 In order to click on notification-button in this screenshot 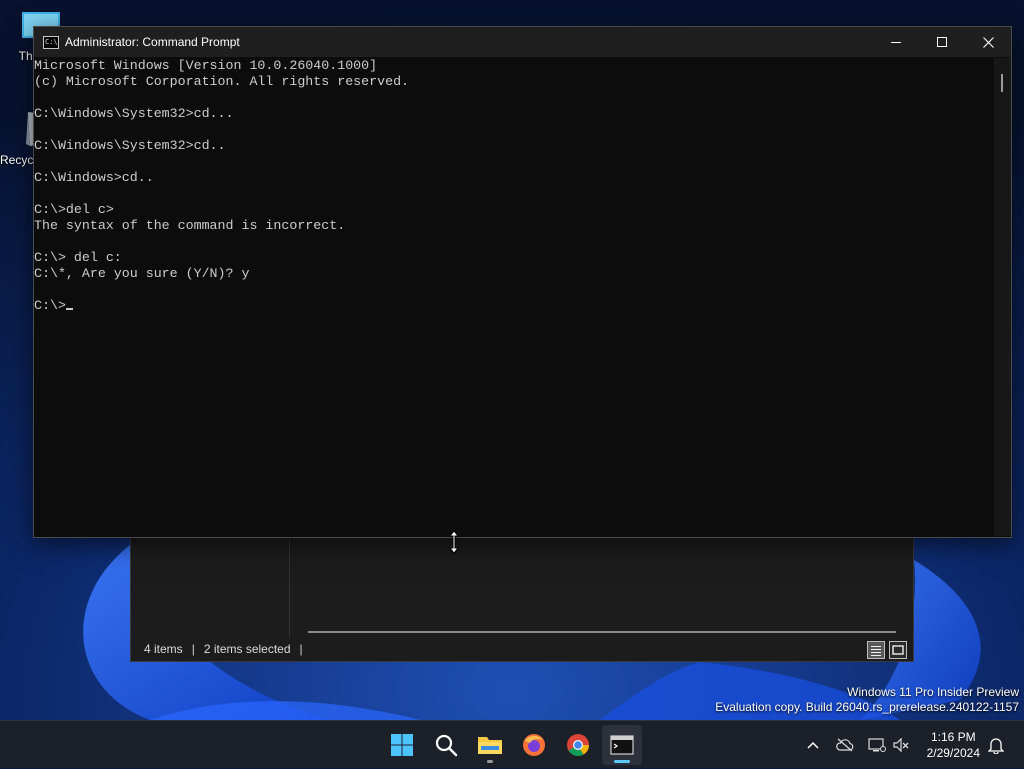, I will do `click(996, 745)`.